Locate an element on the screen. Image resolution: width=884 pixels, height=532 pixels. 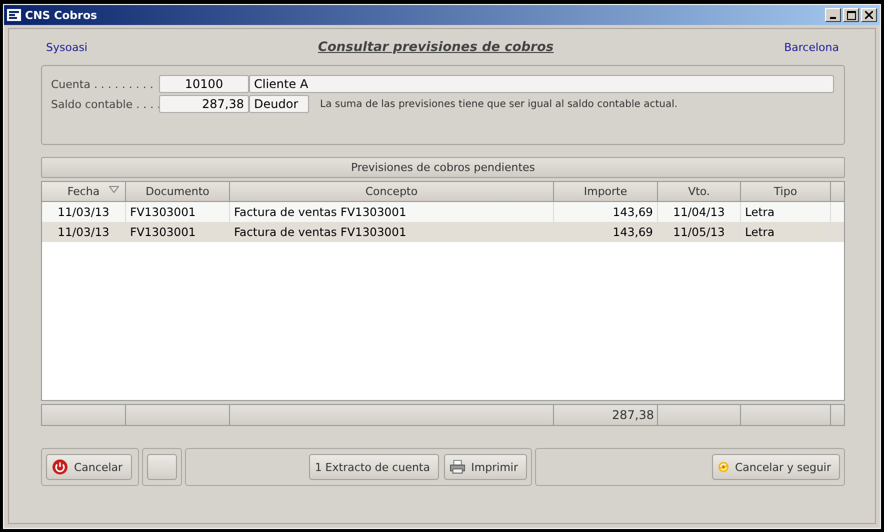
print-button: Imprimir is located at coordinates (485, 467).